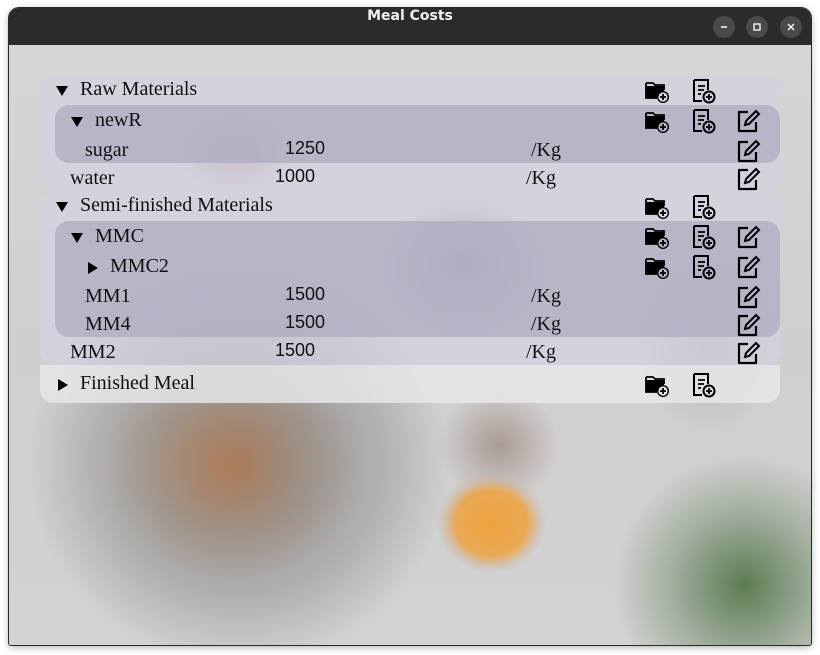 The height and width of the screenshot is (655, 820). I want to click on item-price: 1000, so click(295, 176).